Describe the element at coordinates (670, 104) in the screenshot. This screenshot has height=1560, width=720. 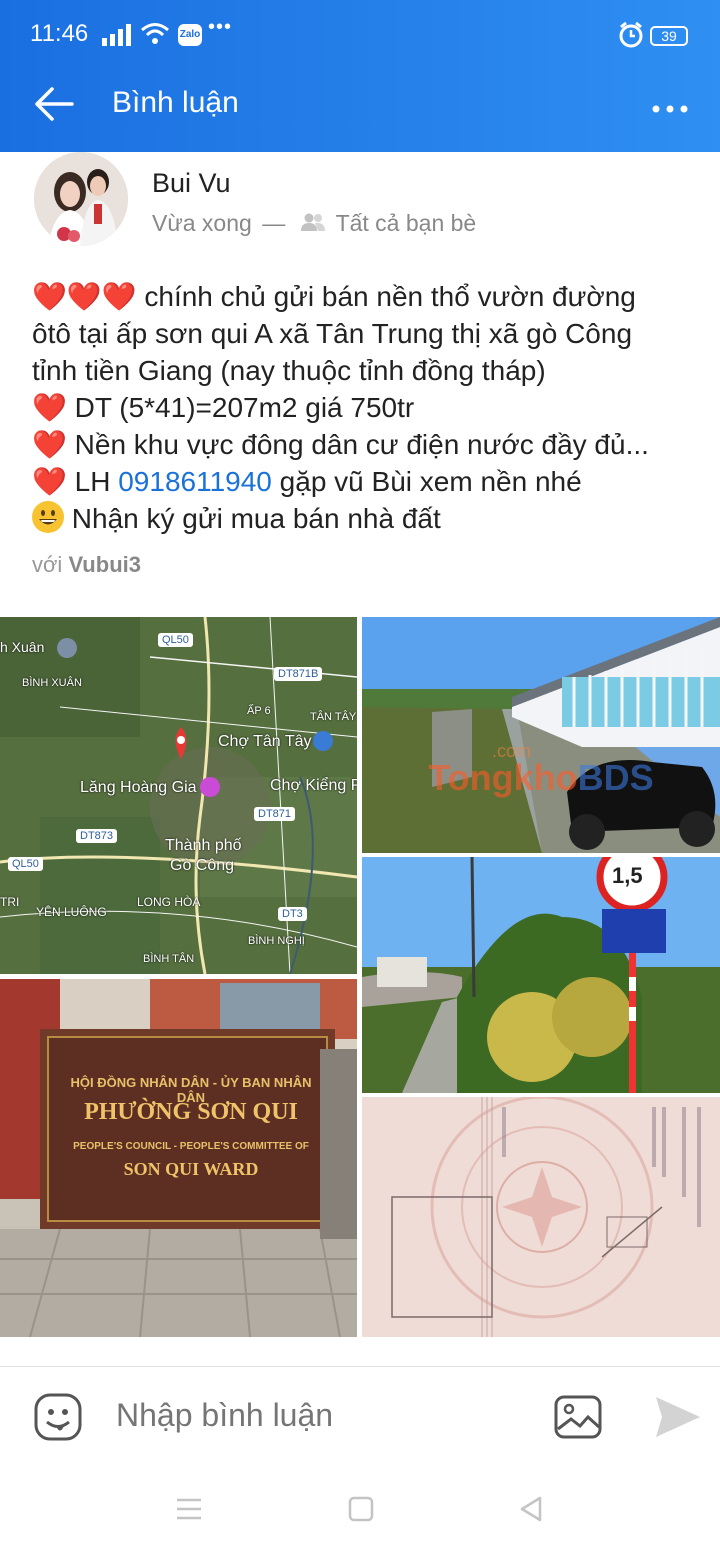
I see `more-options-icon` at that location.